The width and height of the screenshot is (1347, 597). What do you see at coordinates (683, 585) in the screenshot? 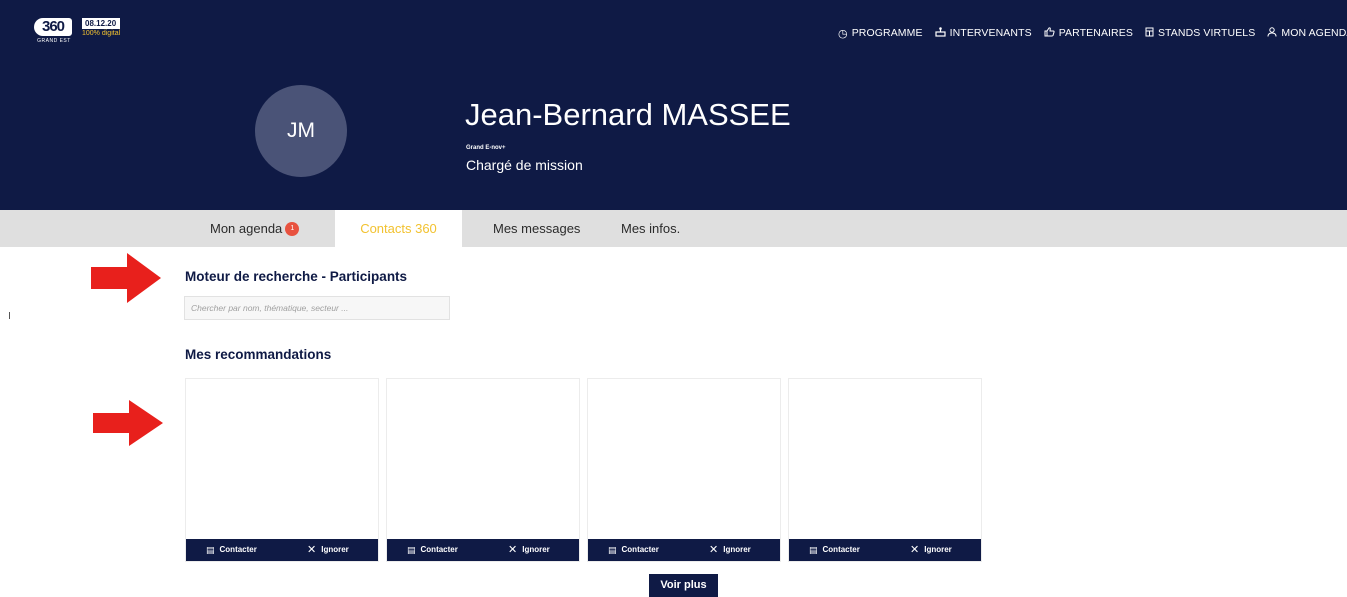
I see `voir-plus-button: Voir plus` at bounding box center [683, 585].